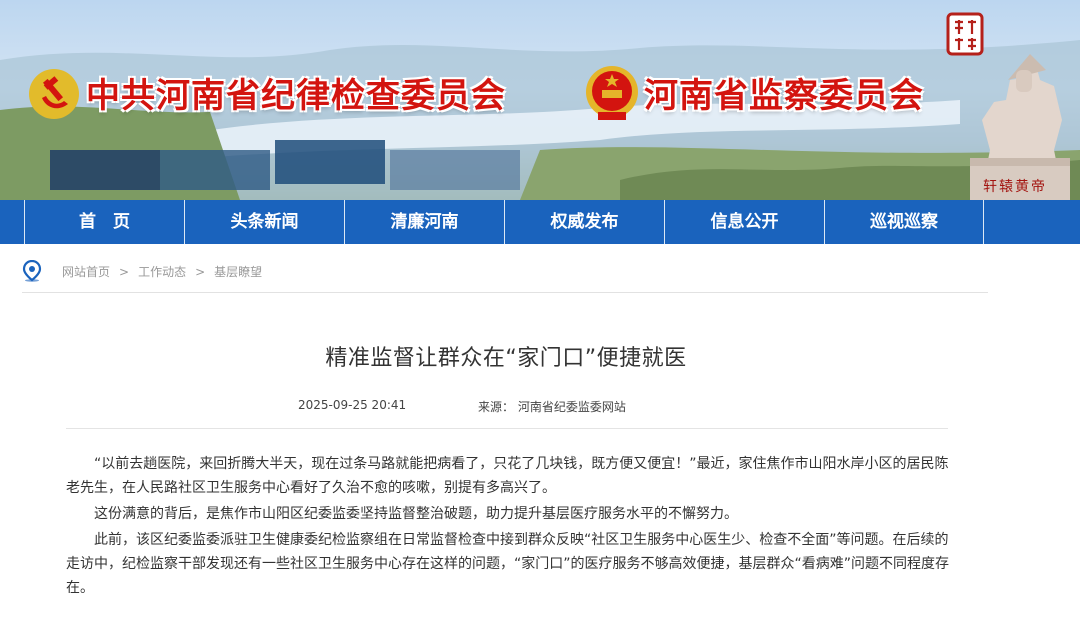 Image resolution: width=1080 pixels, height=626 pixels. Describe the element at coordinates (86, 272) in the screenshot. I see `breadcrumb-home-link: 网站首页` at that location.